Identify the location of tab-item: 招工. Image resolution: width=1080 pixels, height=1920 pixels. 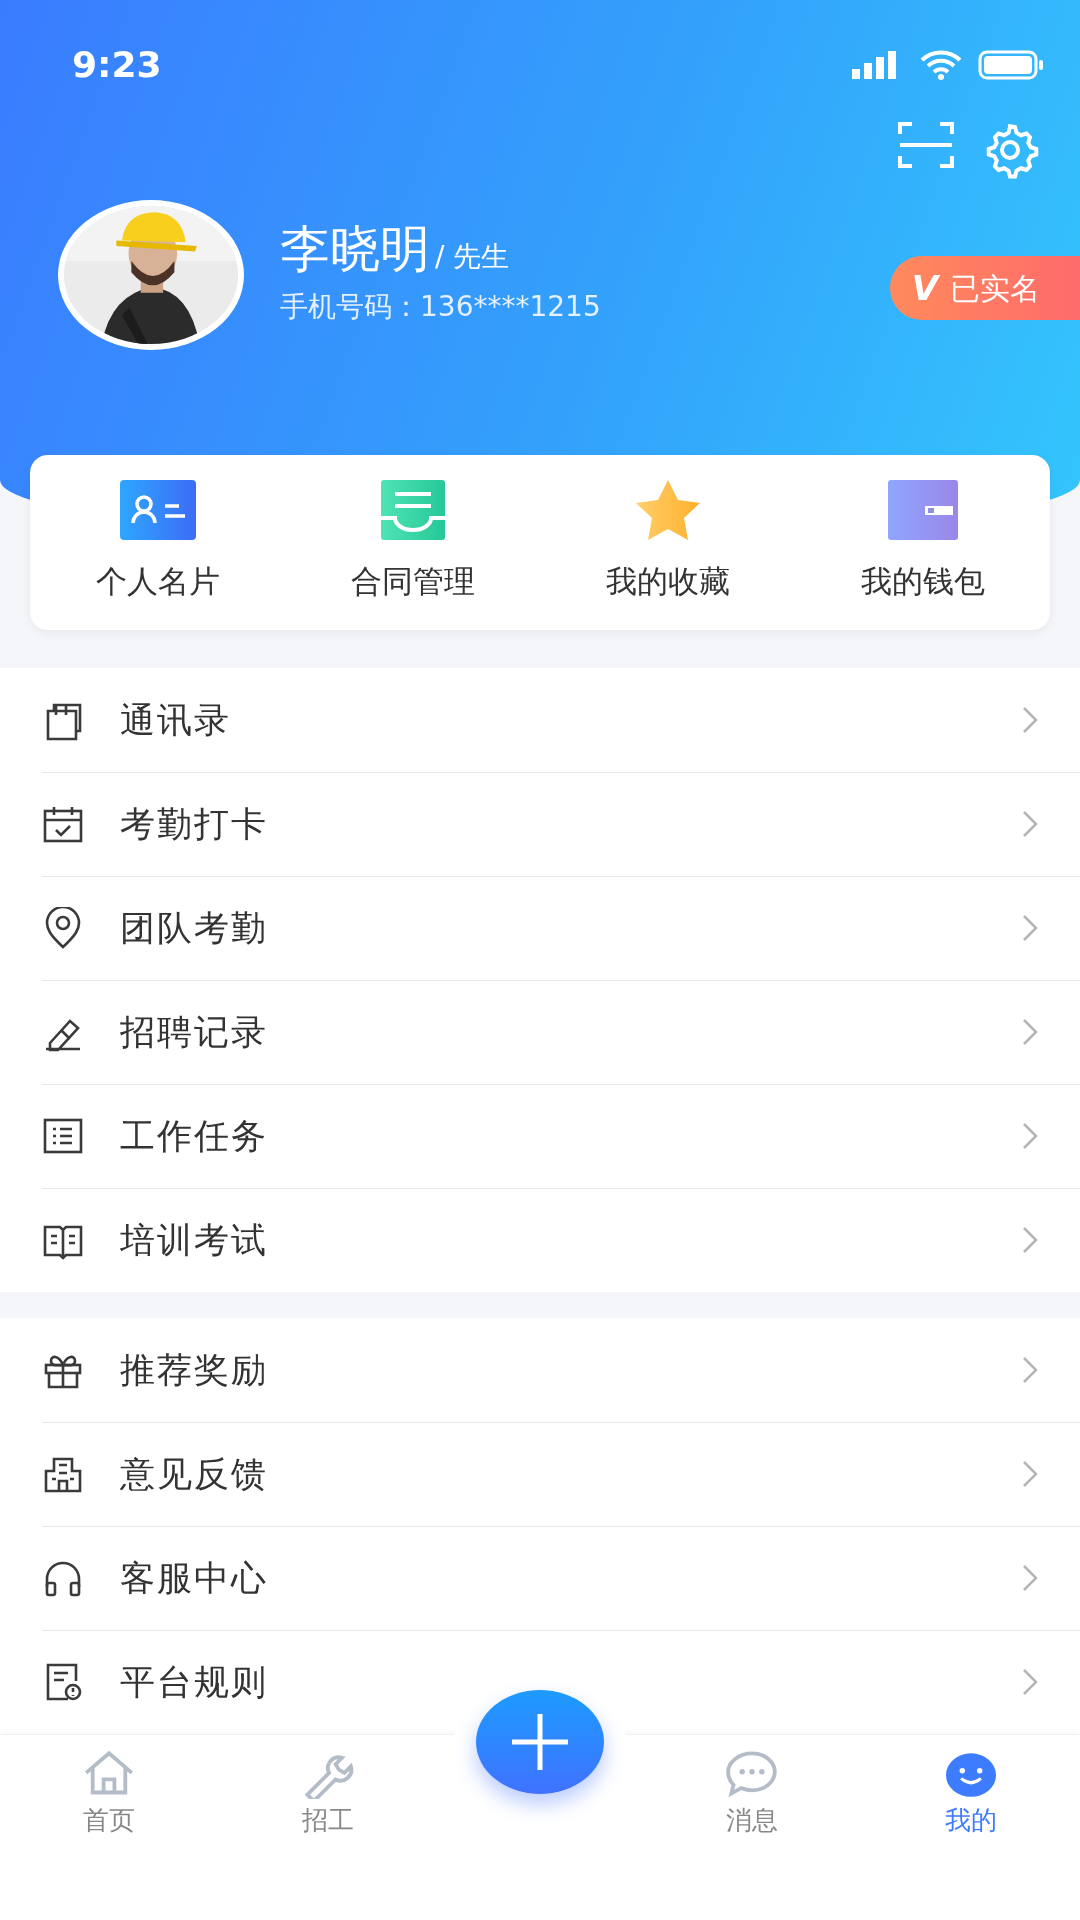
(327, 1827).